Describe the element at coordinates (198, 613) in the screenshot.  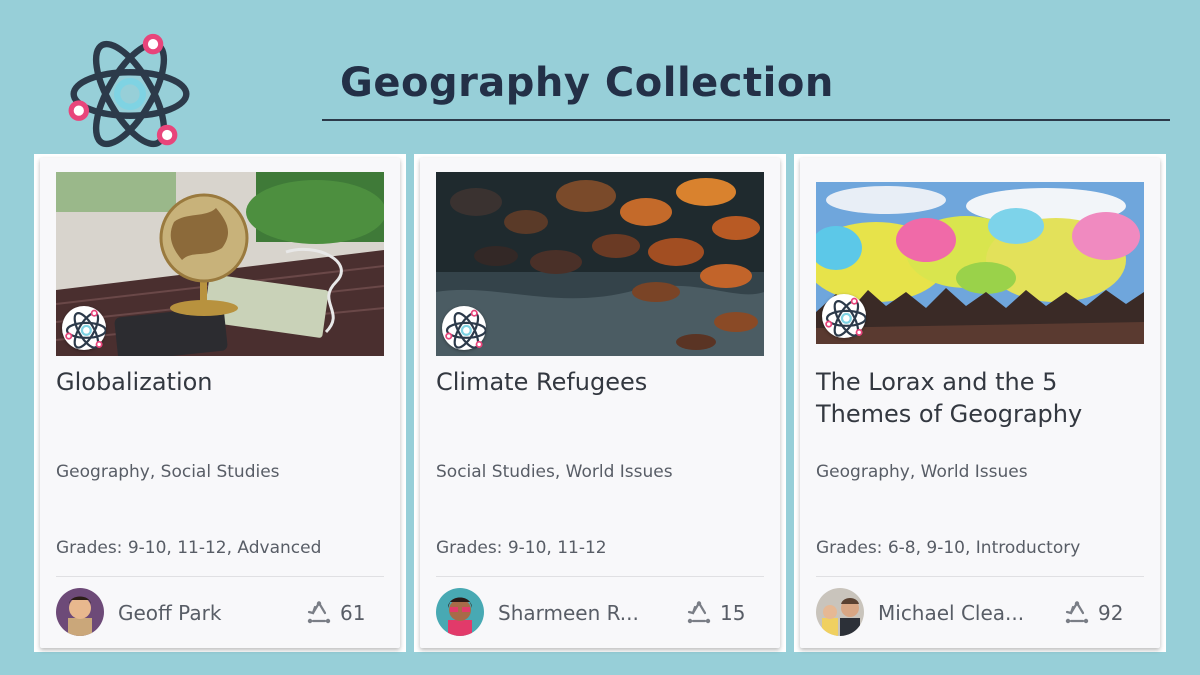
I see `author-name: Geoff Park` at that location.